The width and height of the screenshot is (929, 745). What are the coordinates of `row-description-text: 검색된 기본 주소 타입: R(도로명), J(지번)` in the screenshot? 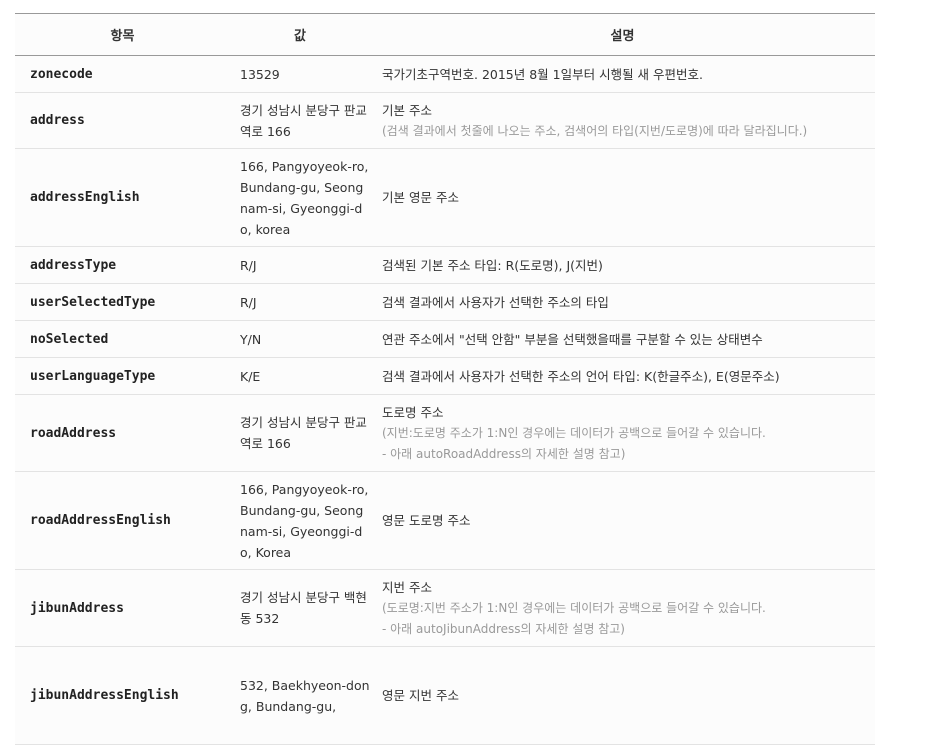 It's located at (492, 265).